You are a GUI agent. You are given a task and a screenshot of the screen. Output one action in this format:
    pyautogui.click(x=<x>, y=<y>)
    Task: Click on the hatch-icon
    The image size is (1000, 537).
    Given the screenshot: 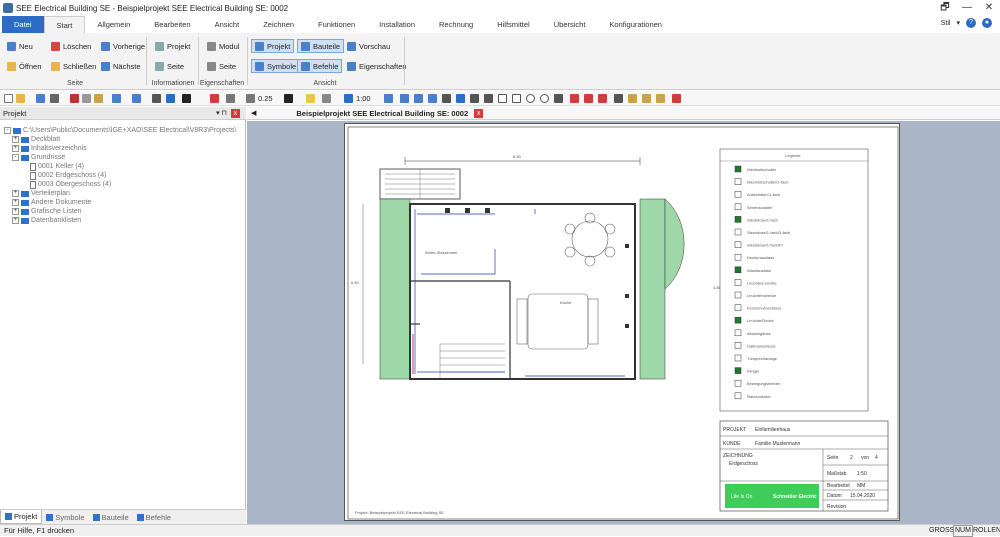 What is the action you would take?
    pyautogui.click(x=326, y=98)
    